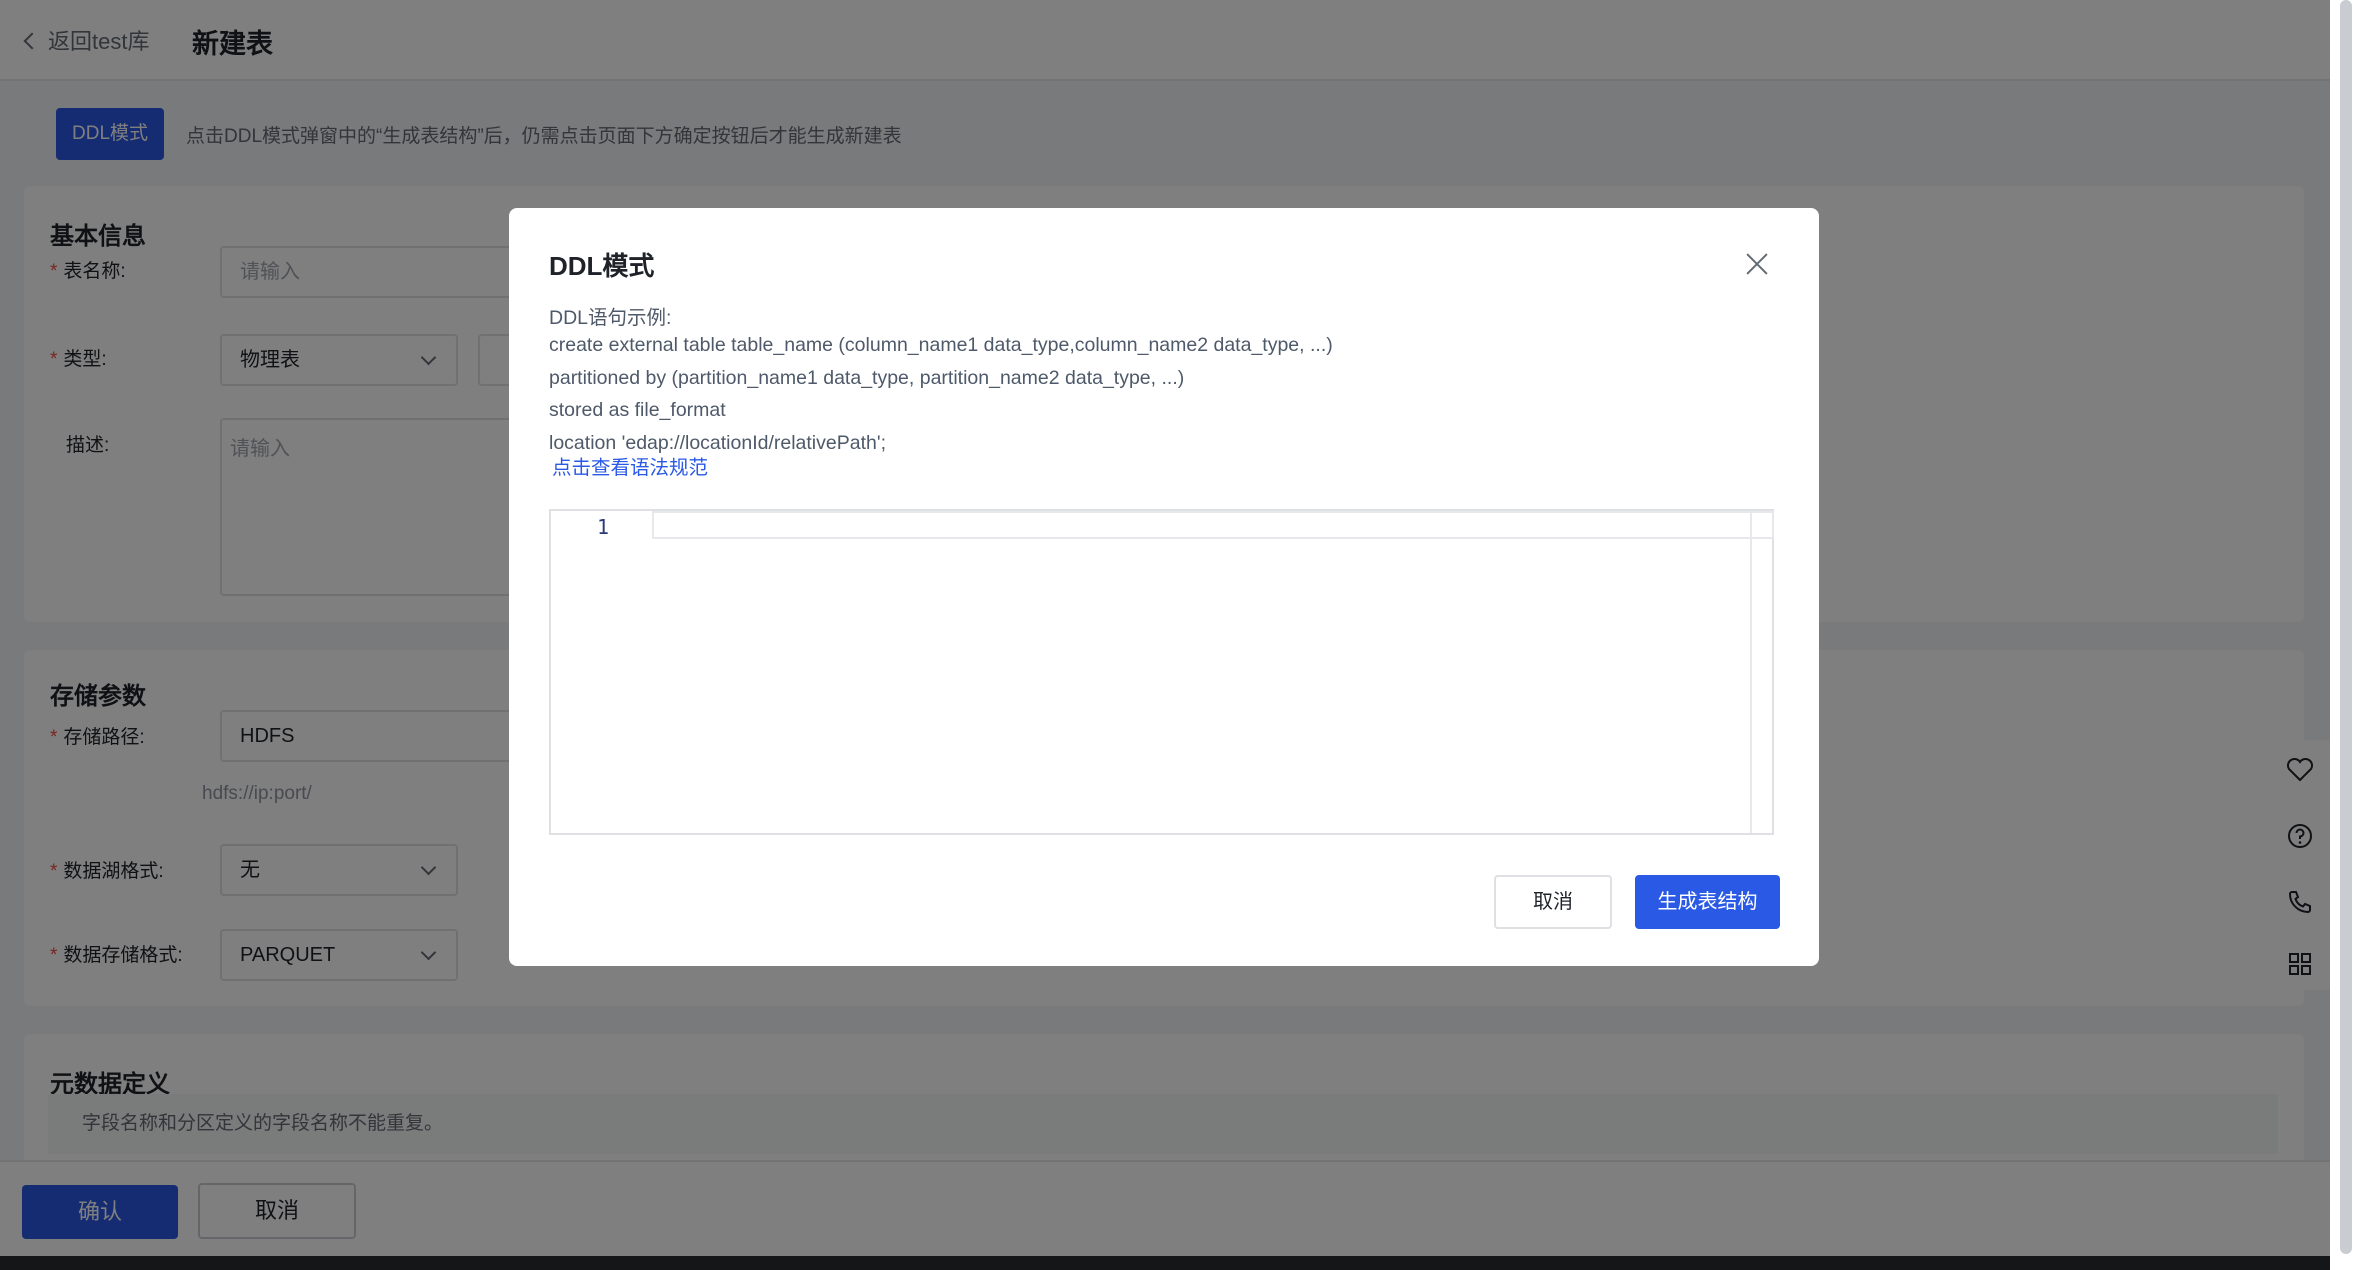 The width and height of the screenshot is (2356, 1270). I want to click on modal-cancel-button: 取消, so click(1553, 902).